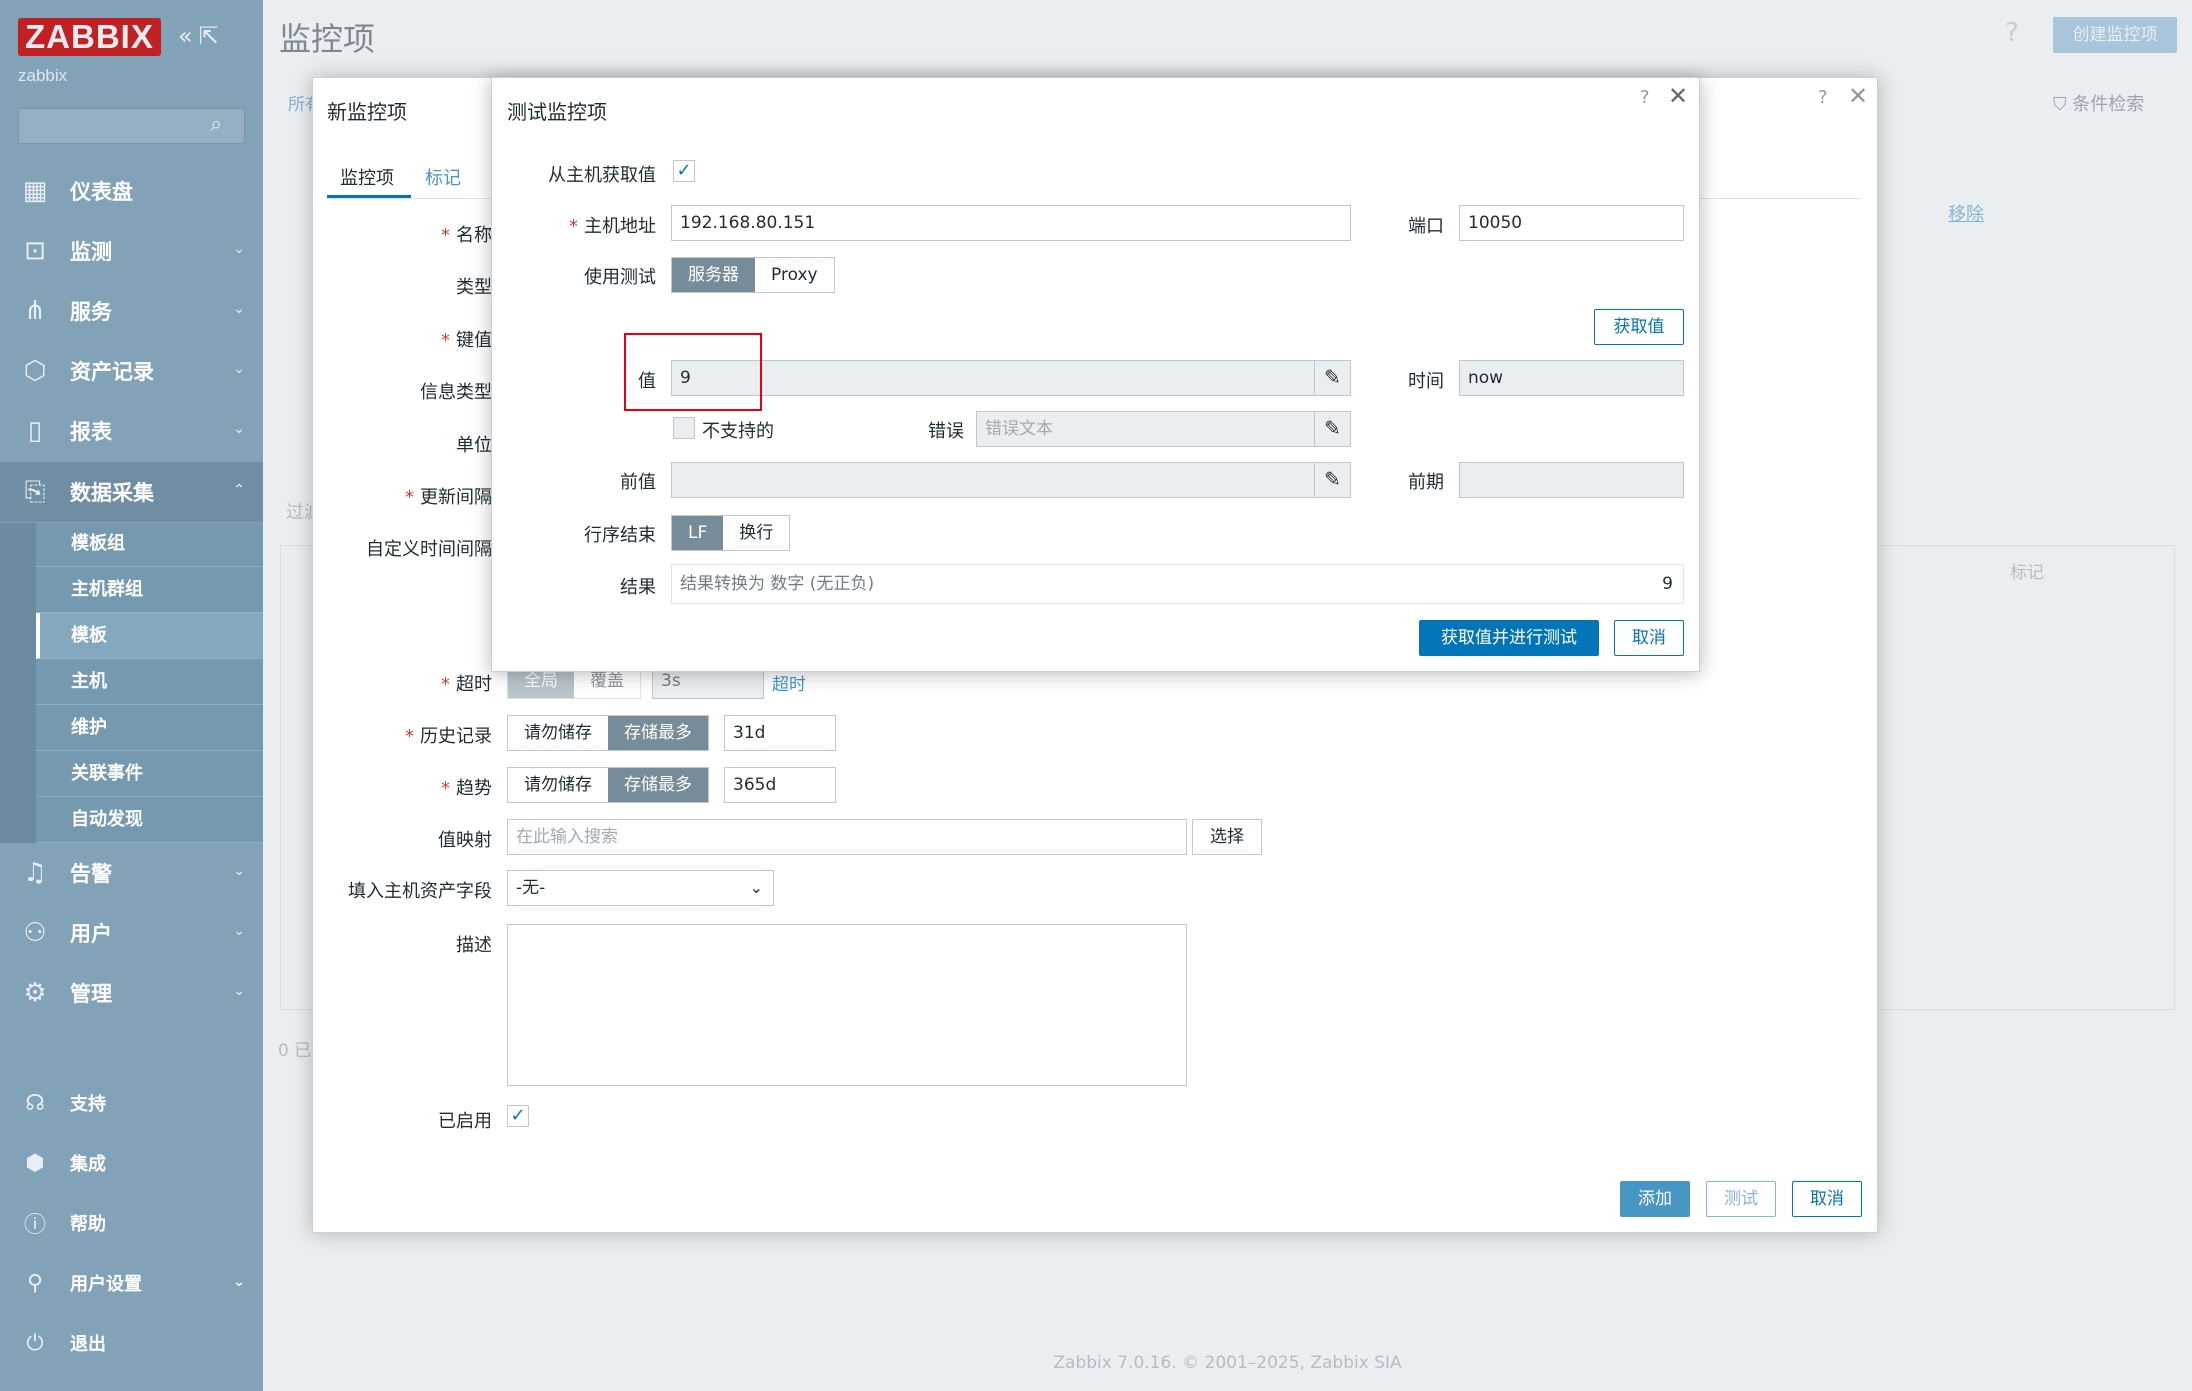  I want to click on not-supported-checkbox, so click(684, 428).